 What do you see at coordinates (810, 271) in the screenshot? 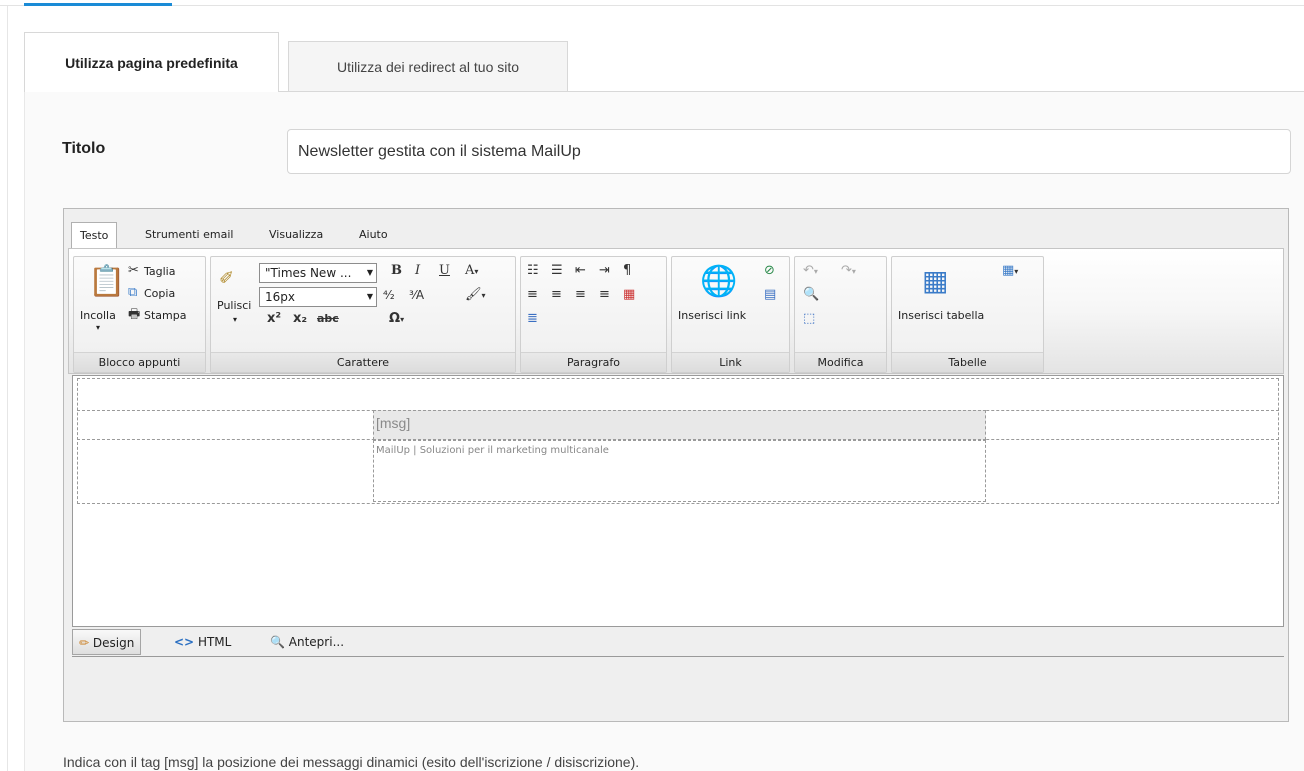
I see `undo-icon: ↶▾` at bounding box center [810, 271].